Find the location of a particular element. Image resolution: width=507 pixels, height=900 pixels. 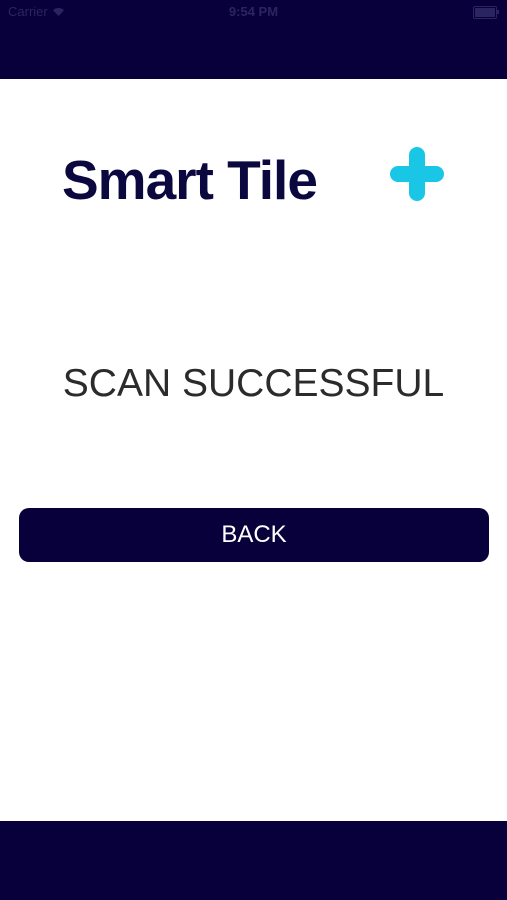

status-time: 9:54 PM is located at coordinates (253, 11).